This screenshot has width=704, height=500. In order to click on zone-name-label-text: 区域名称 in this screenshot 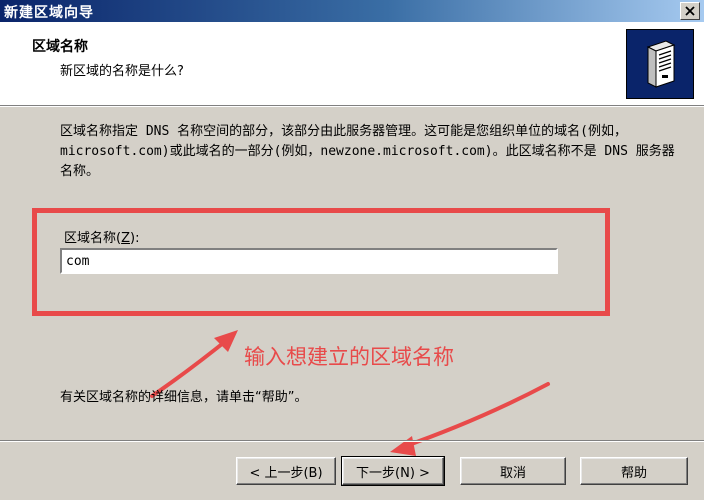, I will do `click(90, 238)`.